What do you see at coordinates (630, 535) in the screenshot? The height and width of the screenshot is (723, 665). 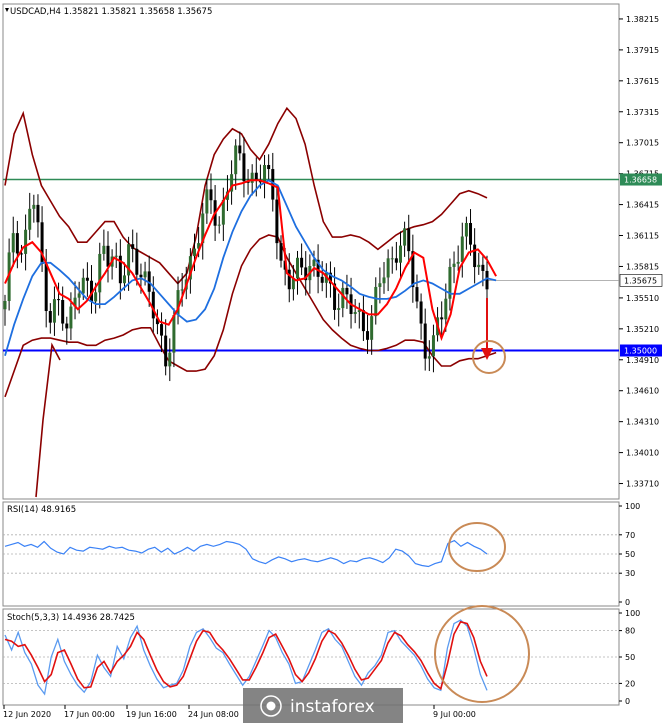 I see `rsi-tick-label: 70` at bounding box center [630, 535].